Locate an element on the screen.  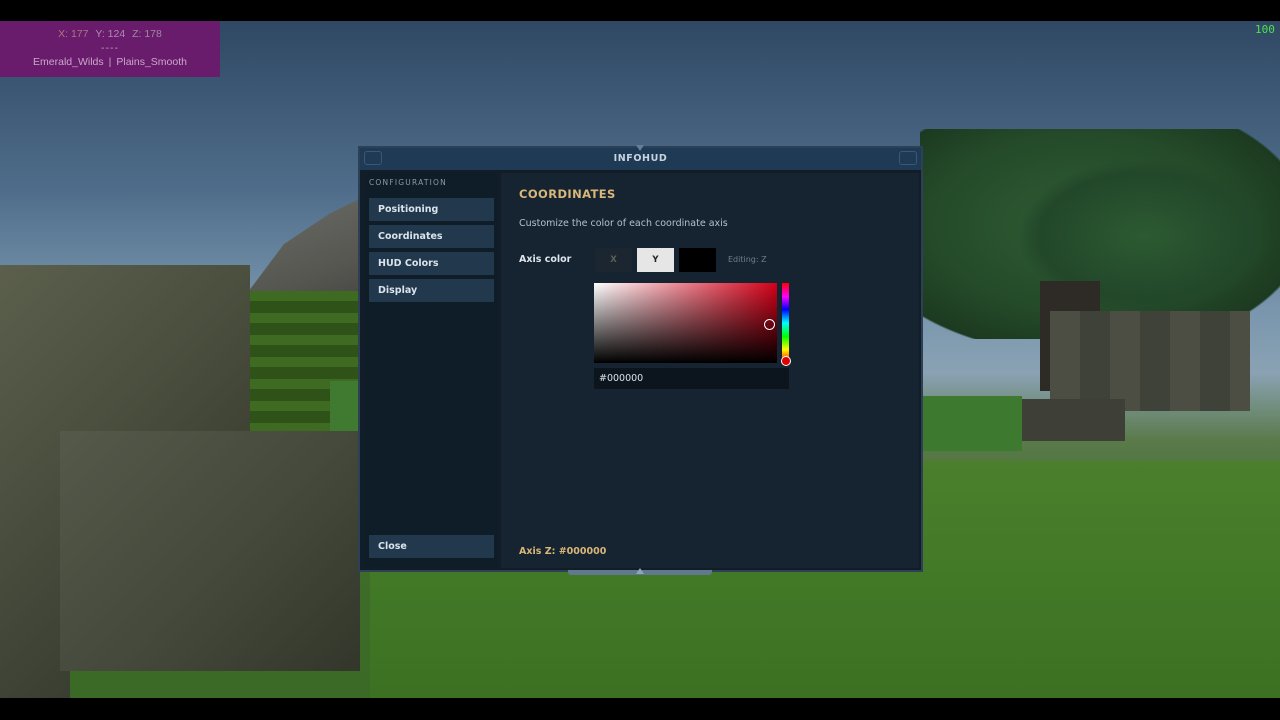
hue-slider is located at coordinates (785, 323).